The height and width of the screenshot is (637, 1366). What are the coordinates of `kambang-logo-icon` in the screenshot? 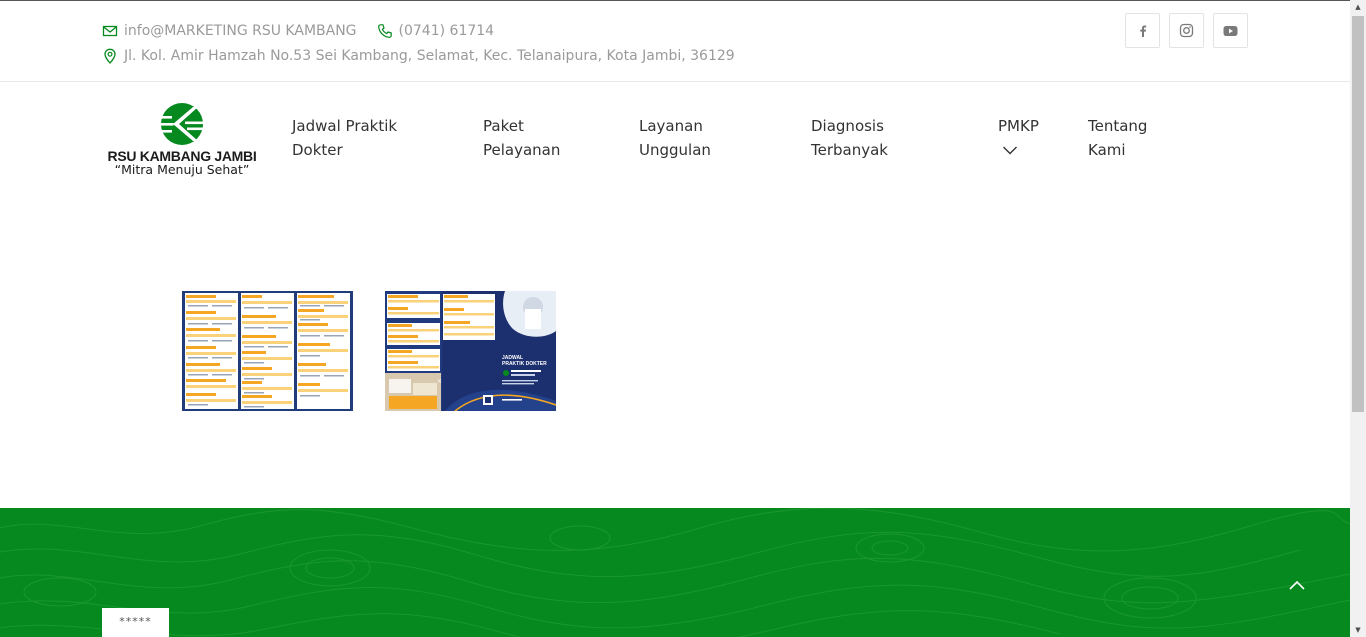 It's located at (181, 124).